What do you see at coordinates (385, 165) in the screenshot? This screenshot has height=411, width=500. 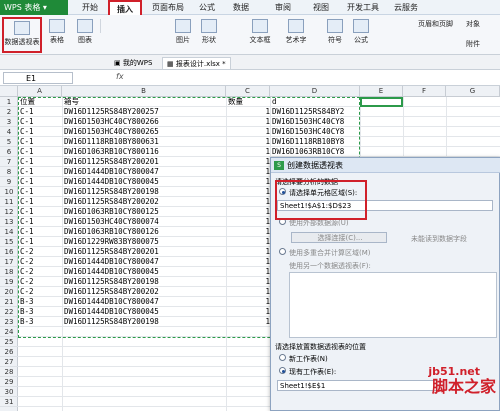 I see `dialog-title-bar: S 创建数据透视表` at bounding box center [385, 165].